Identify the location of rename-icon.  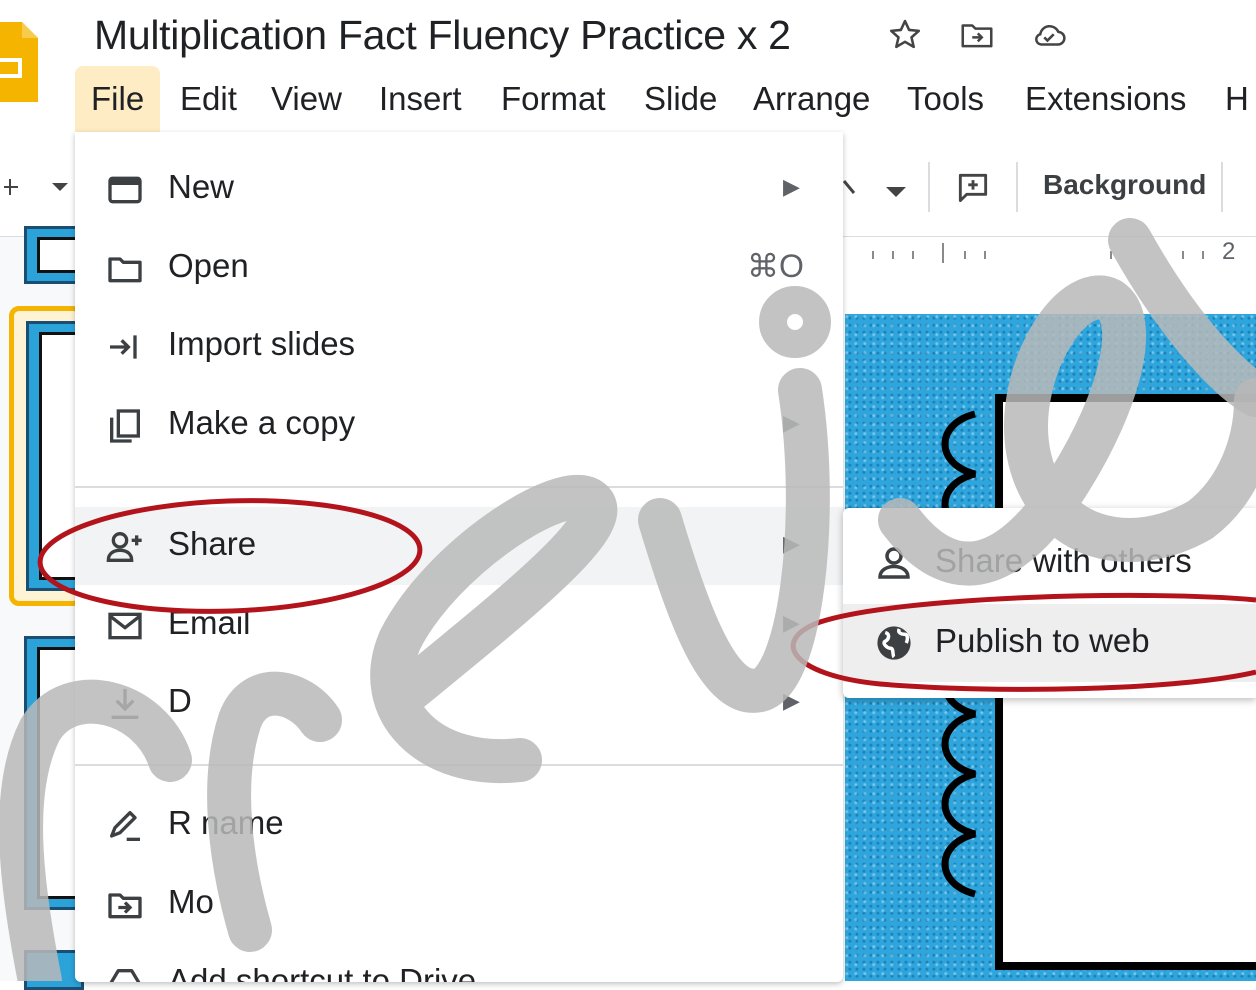
(125, 826).